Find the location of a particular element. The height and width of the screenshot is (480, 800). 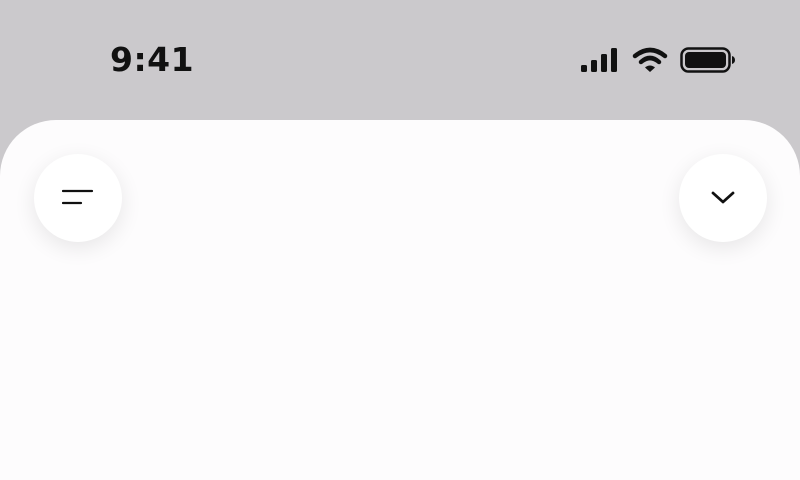

chevron-down-icon is located at coordinates (723, 197).